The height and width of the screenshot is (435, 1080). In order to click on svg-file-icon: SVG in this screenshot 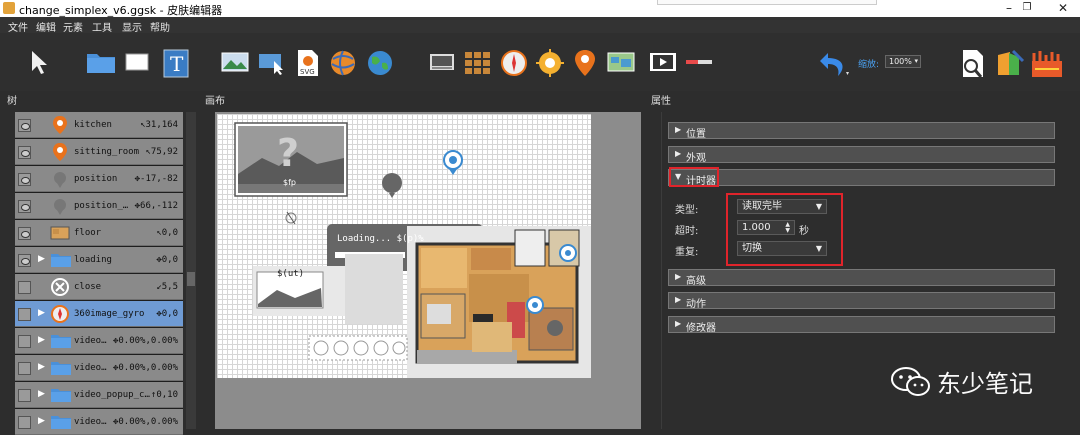, I will do `click(308, 63)`.